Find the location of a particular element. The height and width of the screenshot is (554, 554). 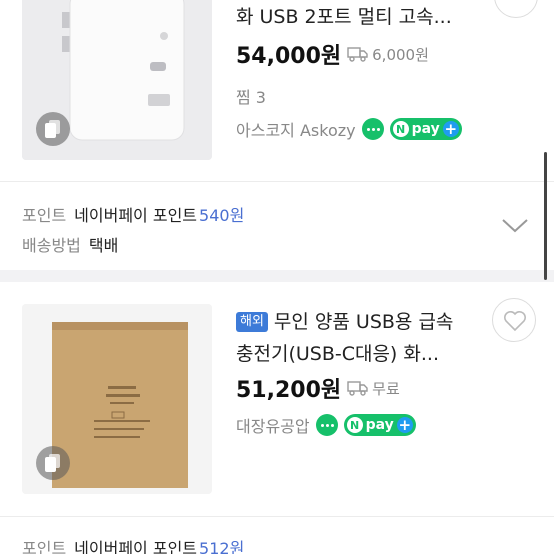

seller-row-1: 아스코지 Askozy Npay + is located at coordinates (349, 129).